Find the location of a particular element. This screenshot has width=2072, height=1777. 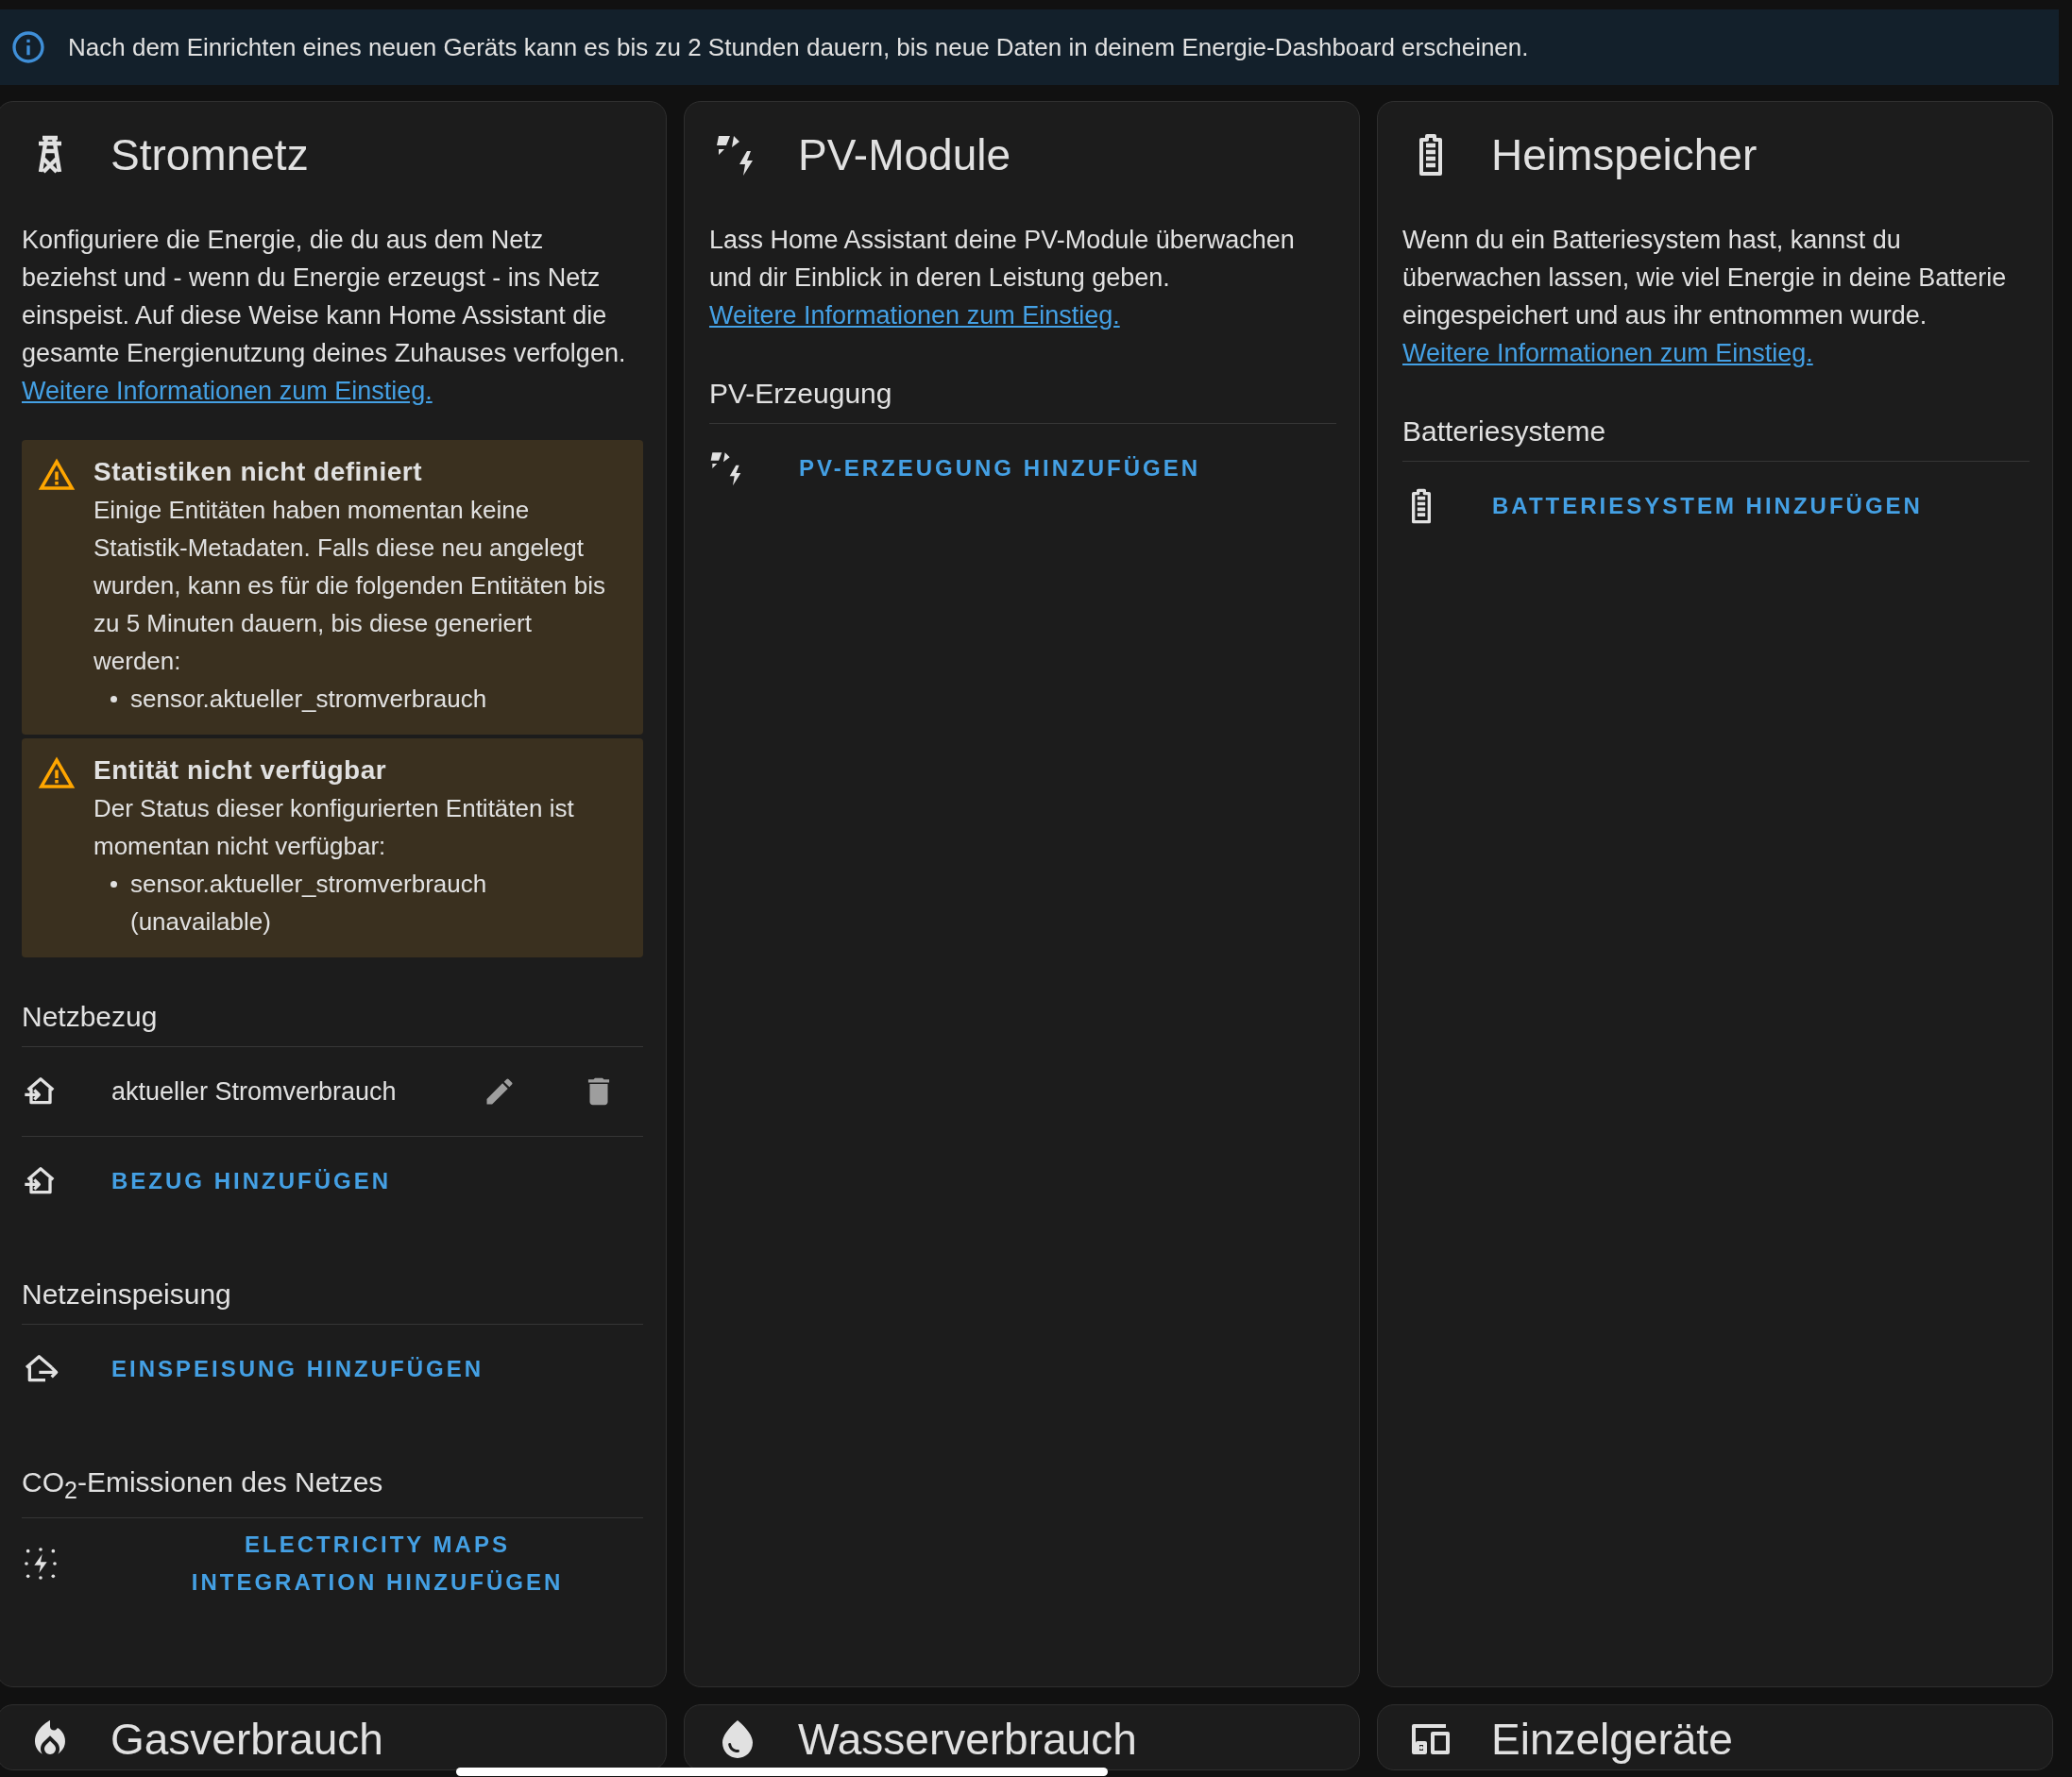

section-heading: Netzeinspeisung is located at coordinates (332, 1301).